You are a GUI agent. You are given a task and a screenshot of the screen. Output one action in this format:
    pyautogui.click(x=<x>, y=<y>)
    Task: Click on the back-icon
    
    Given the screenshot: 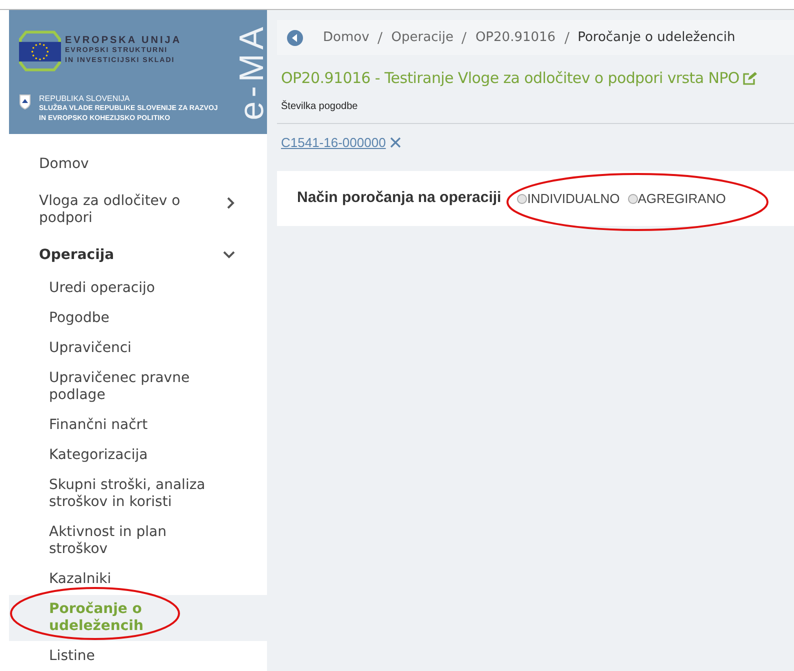 What is the action you would take?
    pyautogui.click(x=295, y=38)
    